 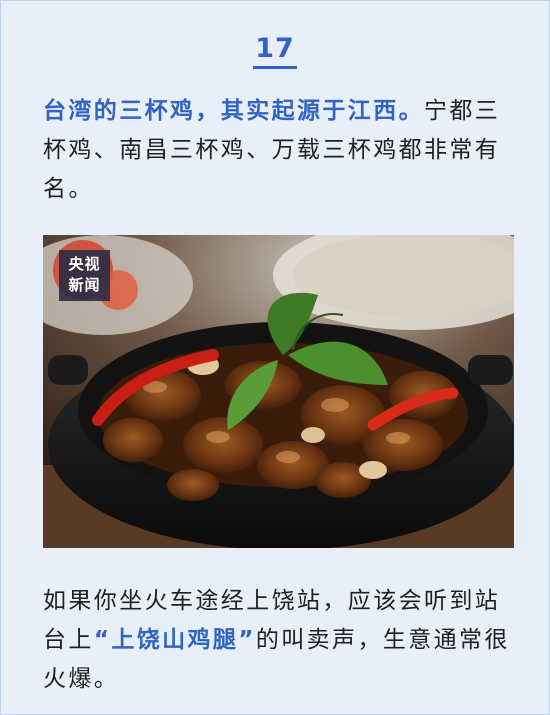 I want to click on paragraph-shangrao-highlight: “上饶山鸡腿”, so click(x=174, y=640).